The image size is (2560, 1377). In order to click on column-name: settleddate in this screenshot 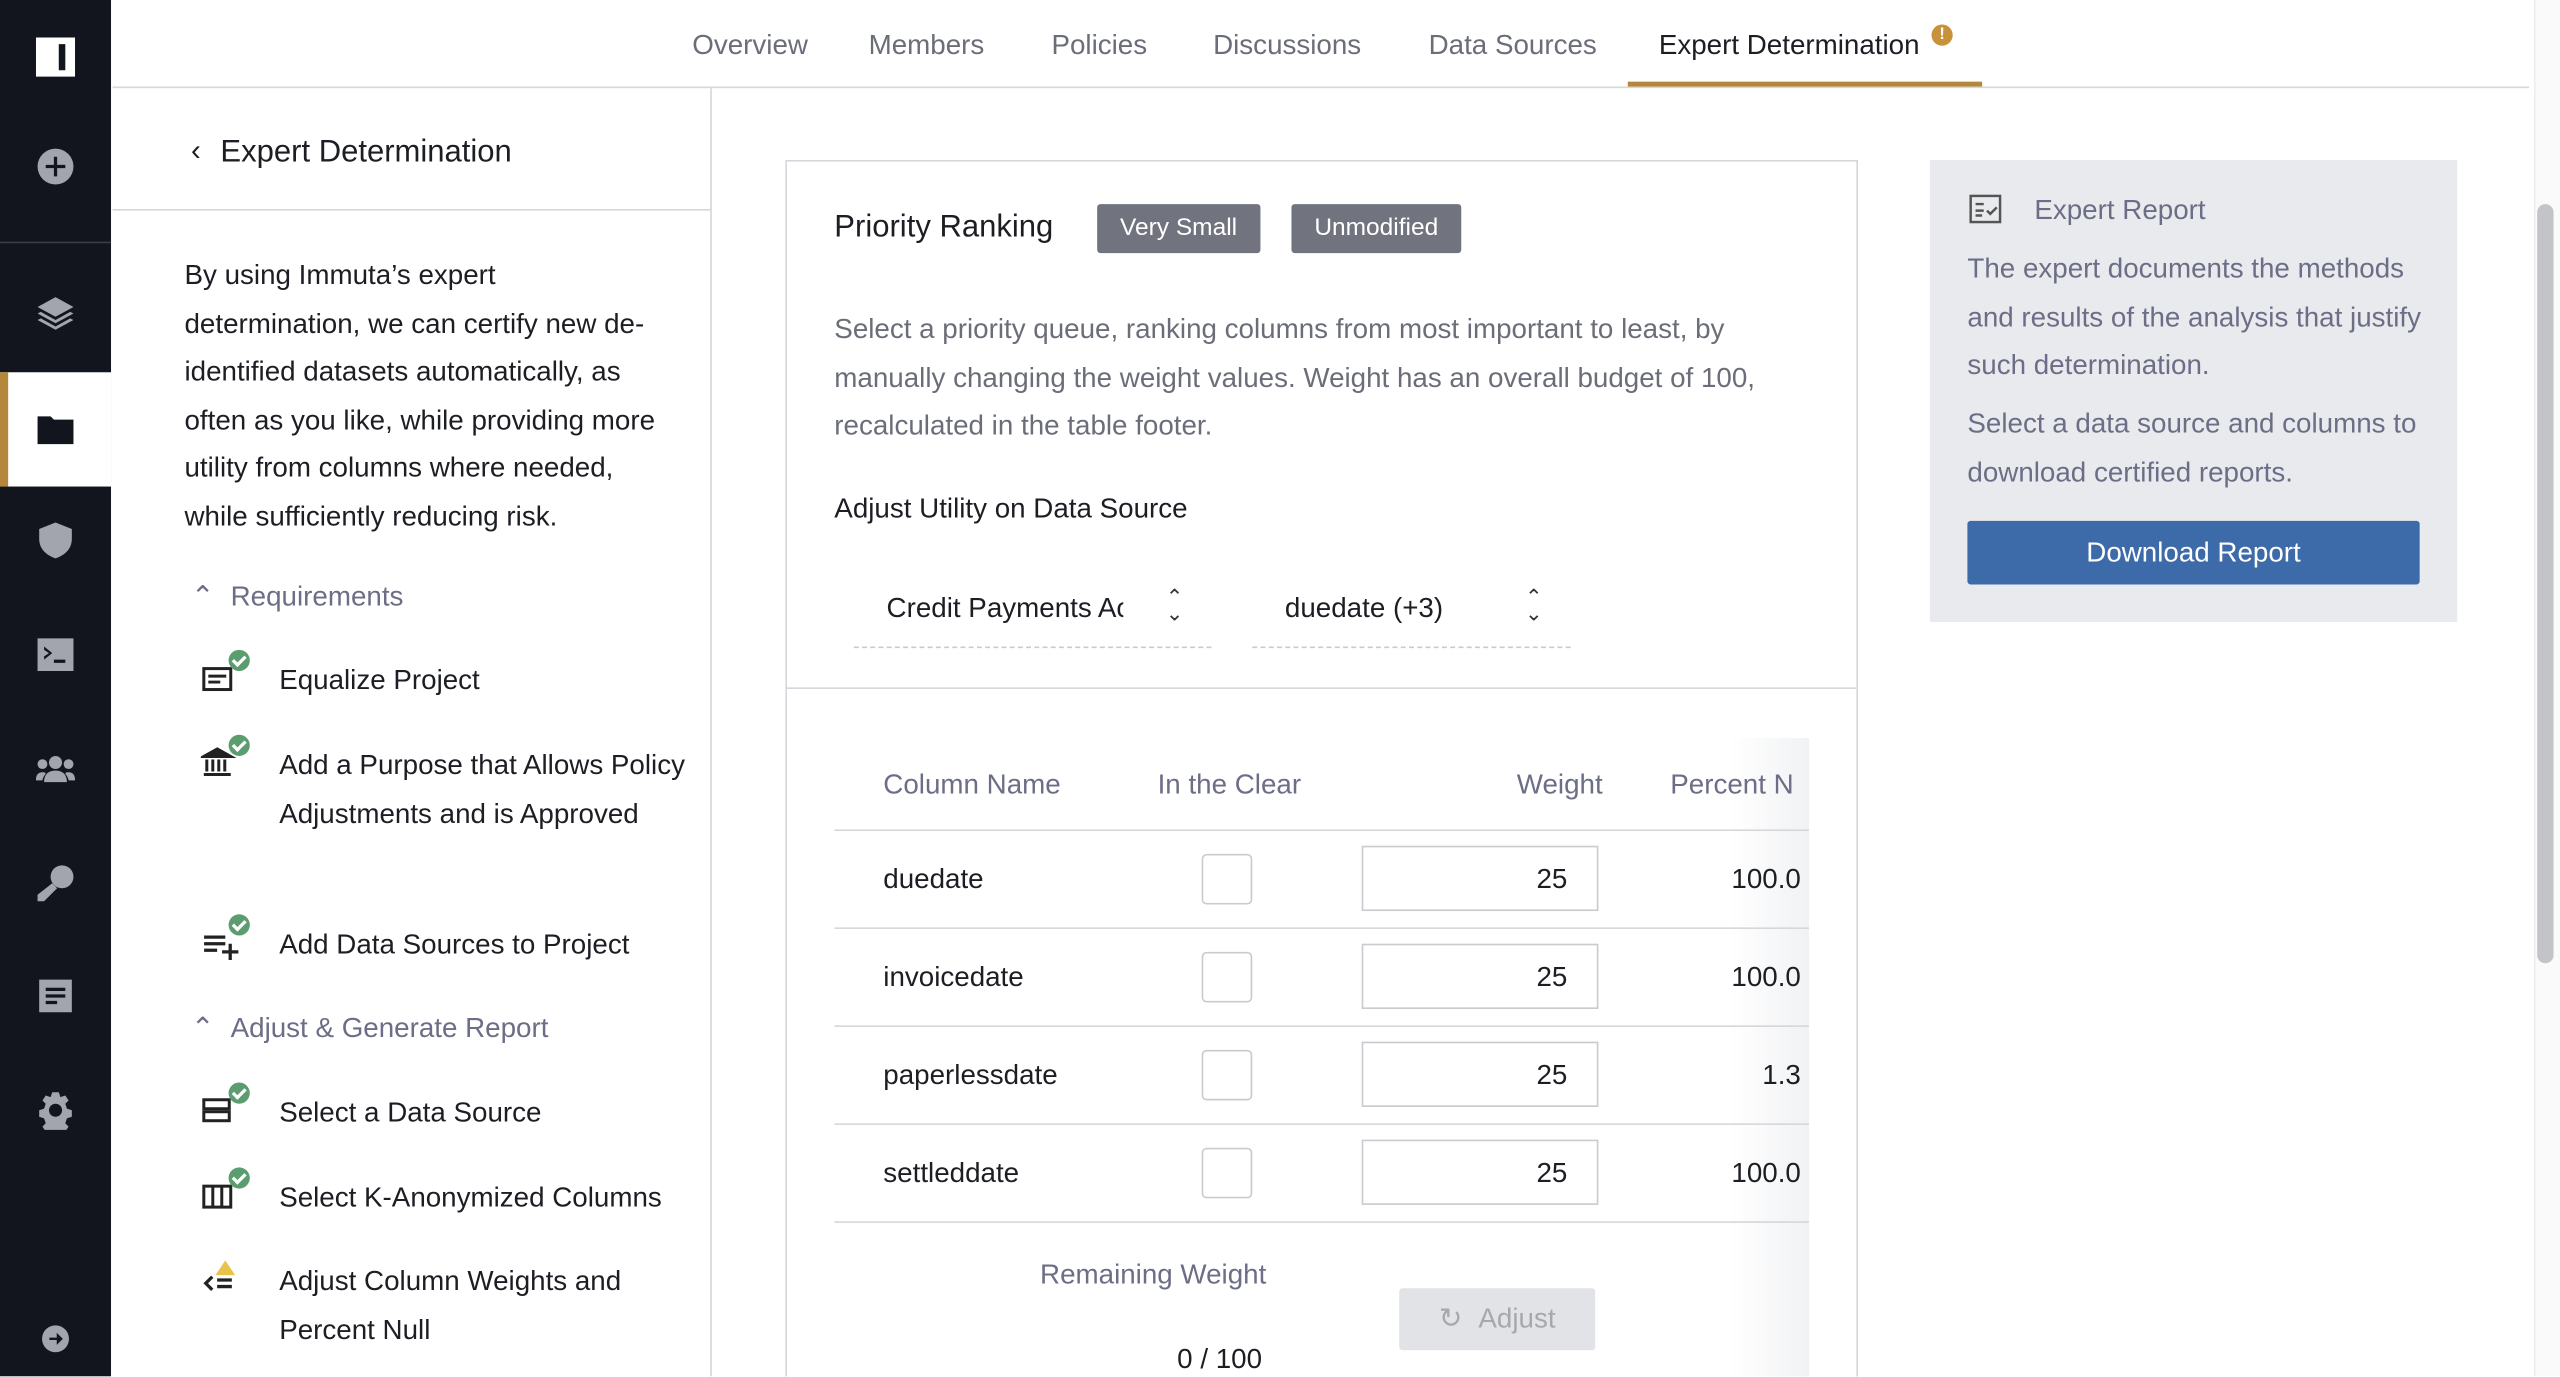, I will do `click(951, 1173)`.